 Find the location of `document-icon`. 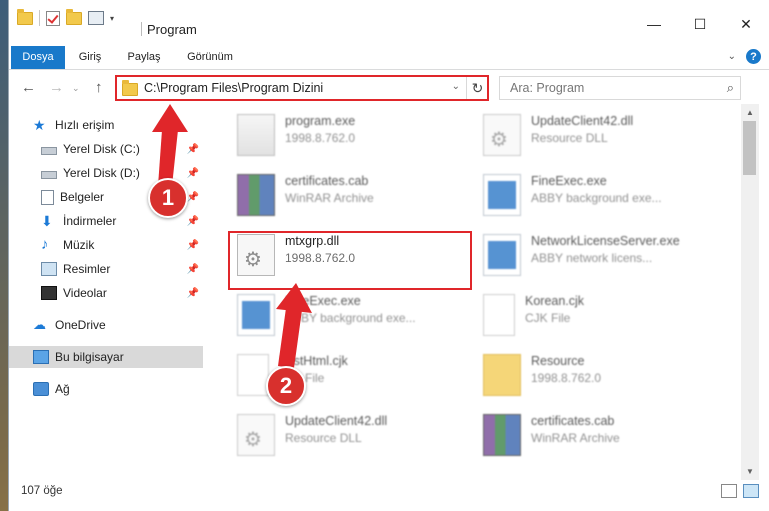

document-icon is located at coordinates (47, 197).